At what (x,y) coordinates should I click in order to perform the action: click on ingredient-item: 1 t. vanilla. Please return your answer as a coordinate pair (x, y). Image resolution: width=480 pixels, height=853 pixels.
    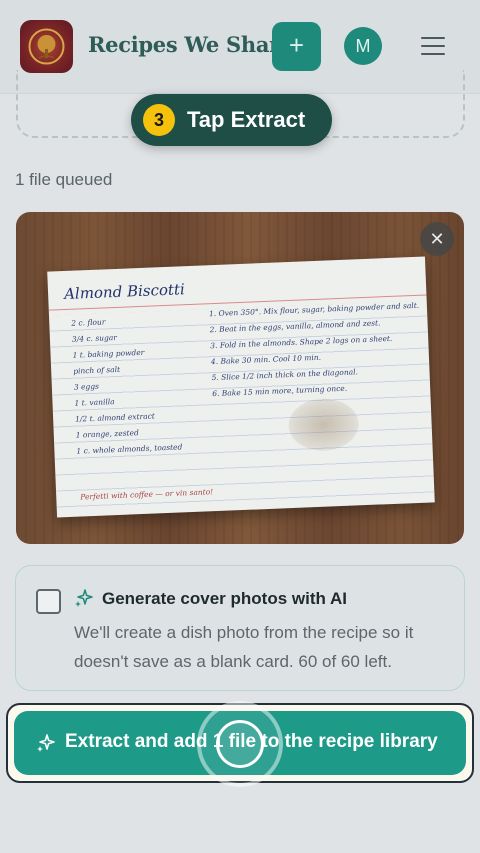
    Looking at the image, I should click on (94, 402).